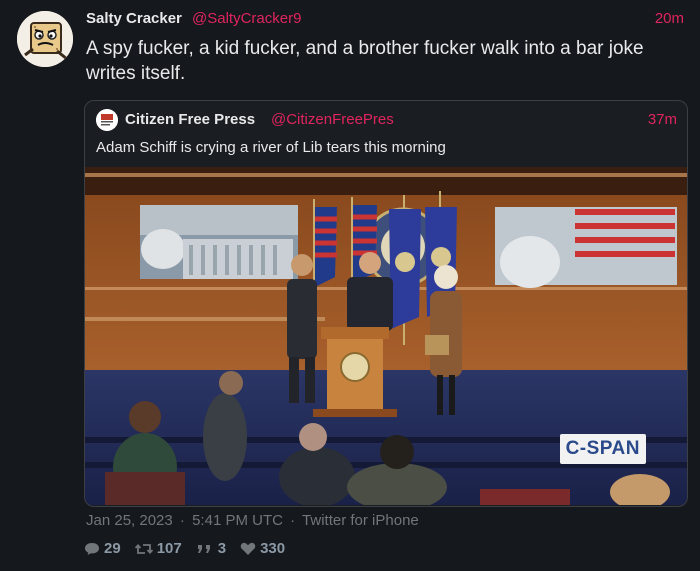 The height and width of the screenshot is (571, 700). What do you see at coordinates (602, 449) in the screenshot?
I see `cspan-watermark: C-SPAN` at bounding box center [602, 449].